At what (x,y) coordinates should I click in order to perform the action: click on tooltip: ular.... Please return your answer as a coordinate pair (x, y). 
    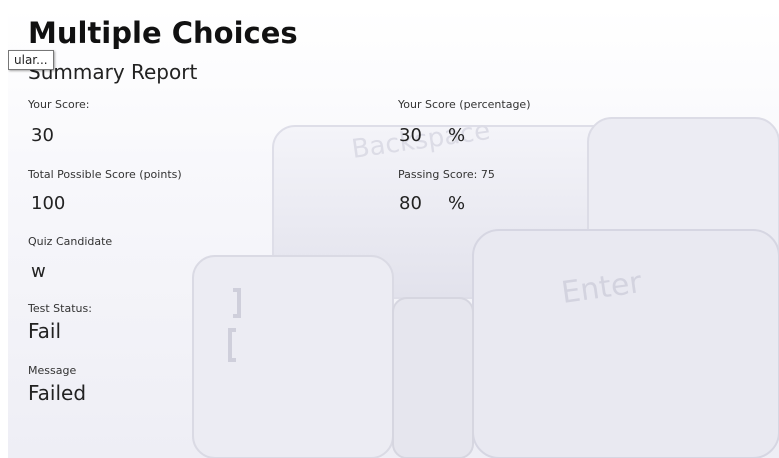
    Looking at the image, I should click on (31, 60).